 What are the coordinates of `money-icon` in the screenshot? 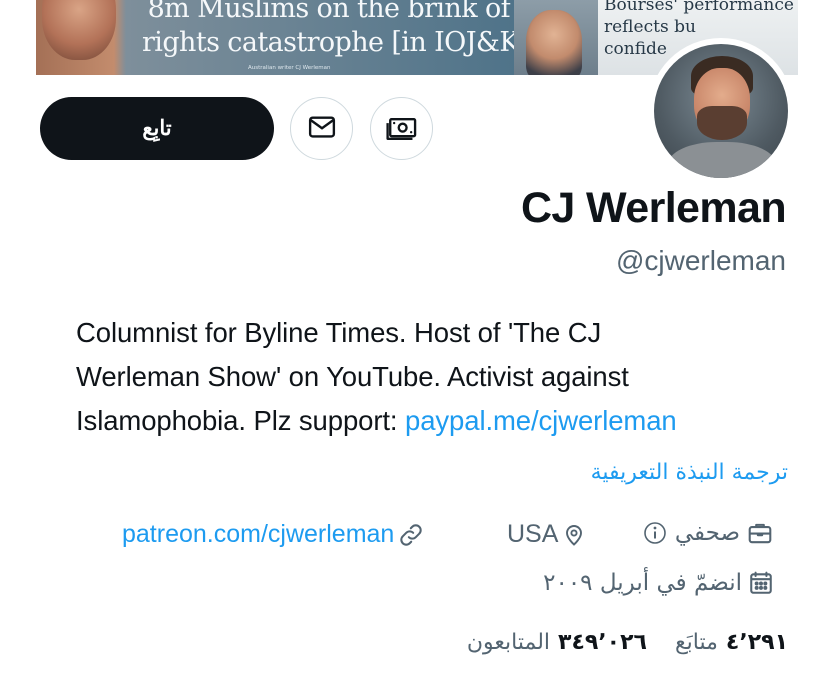 It's located at (402, 129).